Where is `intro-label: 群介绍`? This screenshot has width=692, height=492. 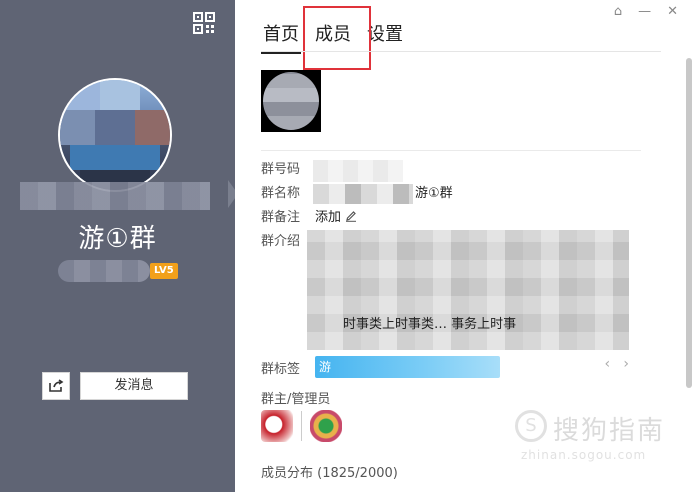
intro-label: 群介绍 is located at coordinates (281, 241).